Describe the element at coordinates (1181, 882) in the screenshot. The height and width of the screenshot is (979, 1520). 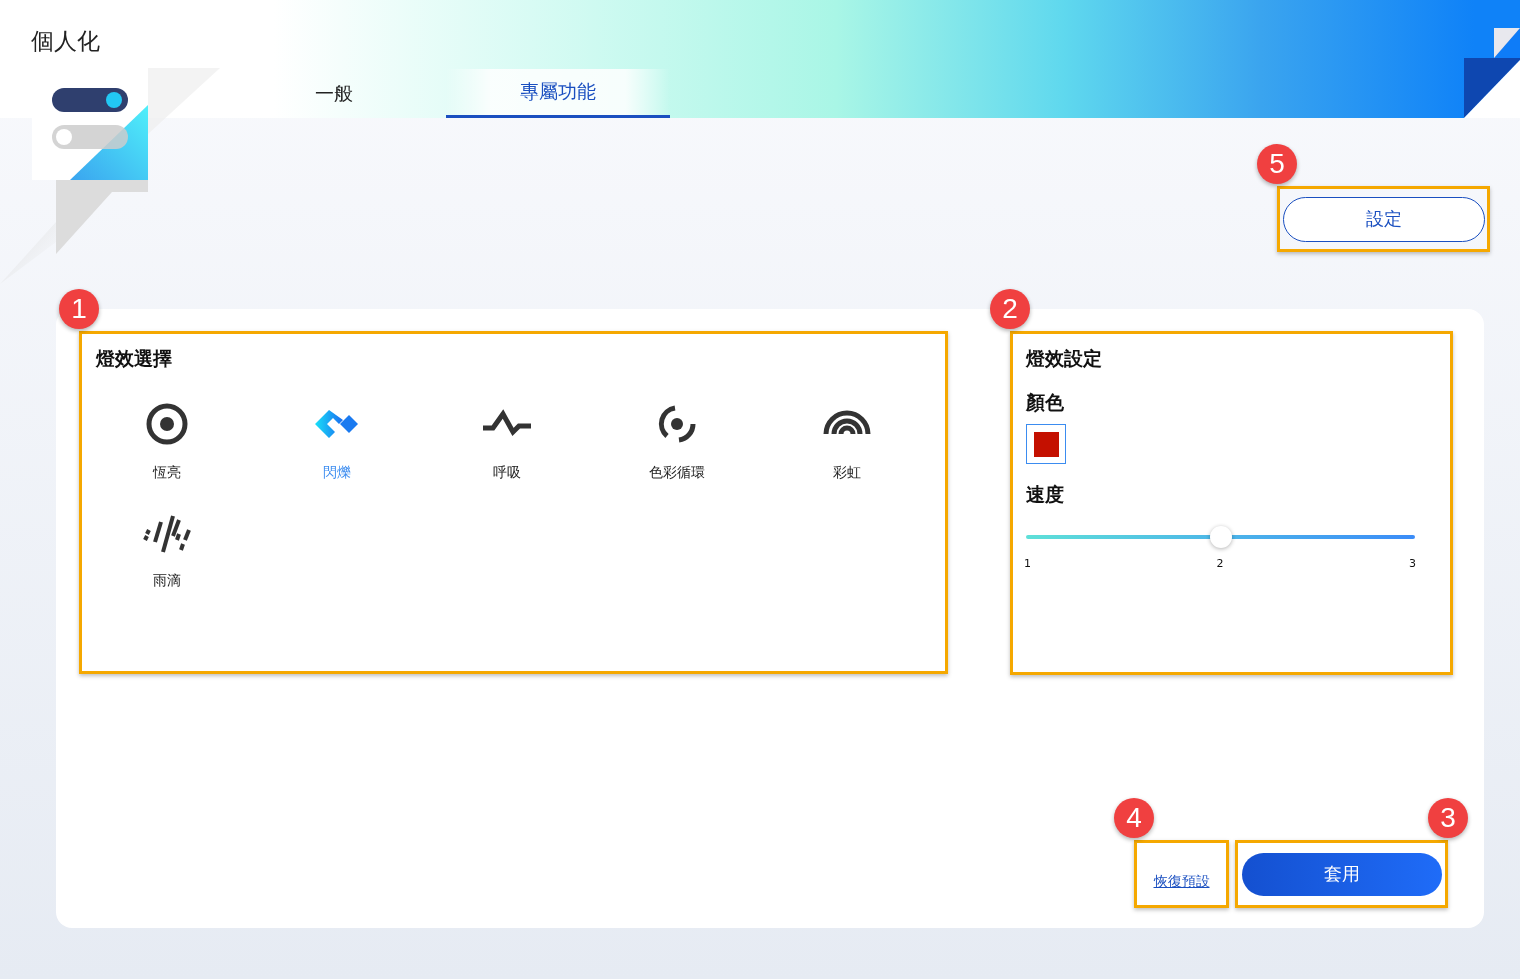
I see `restore-default-link: 恢復預設` at that location.